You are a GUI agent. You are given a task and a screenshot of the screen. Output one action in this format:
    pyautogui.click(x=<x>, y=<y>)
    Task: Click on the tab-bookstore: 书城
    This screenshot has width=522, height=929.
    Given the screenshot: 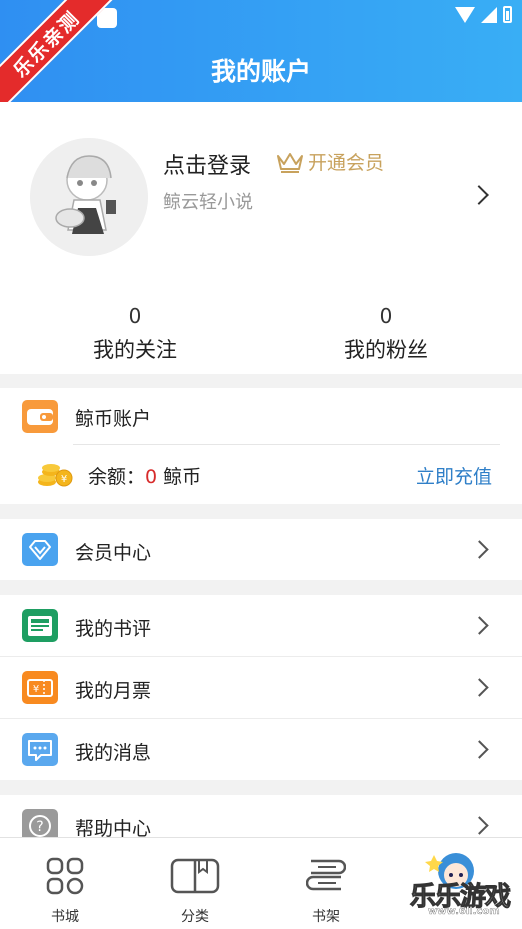 What is the action you would take?
    pyautogui.click(x=65, y=891)
    